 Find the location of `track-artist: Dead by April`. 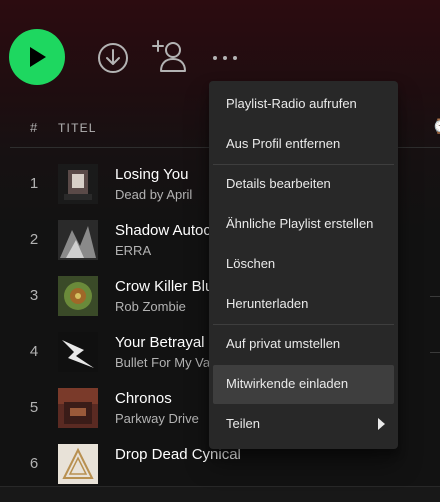

track-artist: Dead by April is located at coordinates (153, 194).